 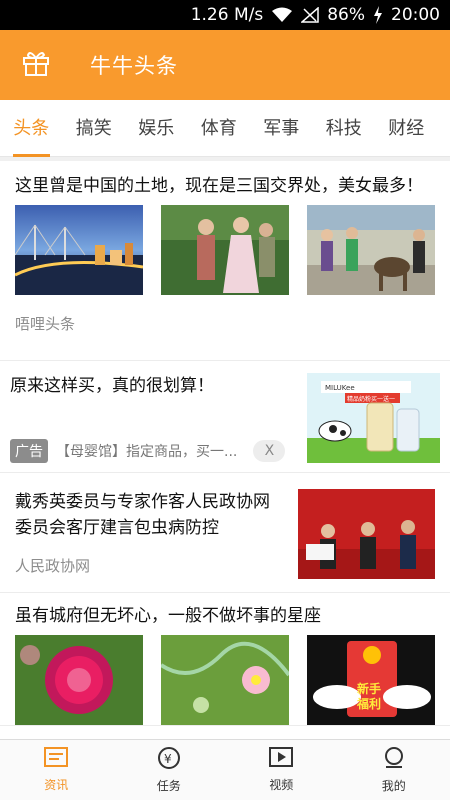 What do you see at coordinates (142, 515) in the screenshot?
I see `news-title: 戴秀英委员与专家作客人民政协网委员会客厅建言包虫病防控` at bounding box center [142, 515].